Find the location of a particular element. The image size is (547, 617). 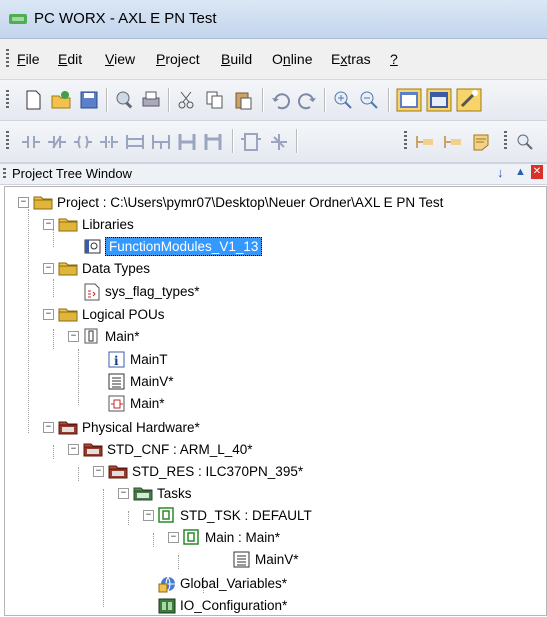

insert-column-icon is located at coordinates (453, 142).